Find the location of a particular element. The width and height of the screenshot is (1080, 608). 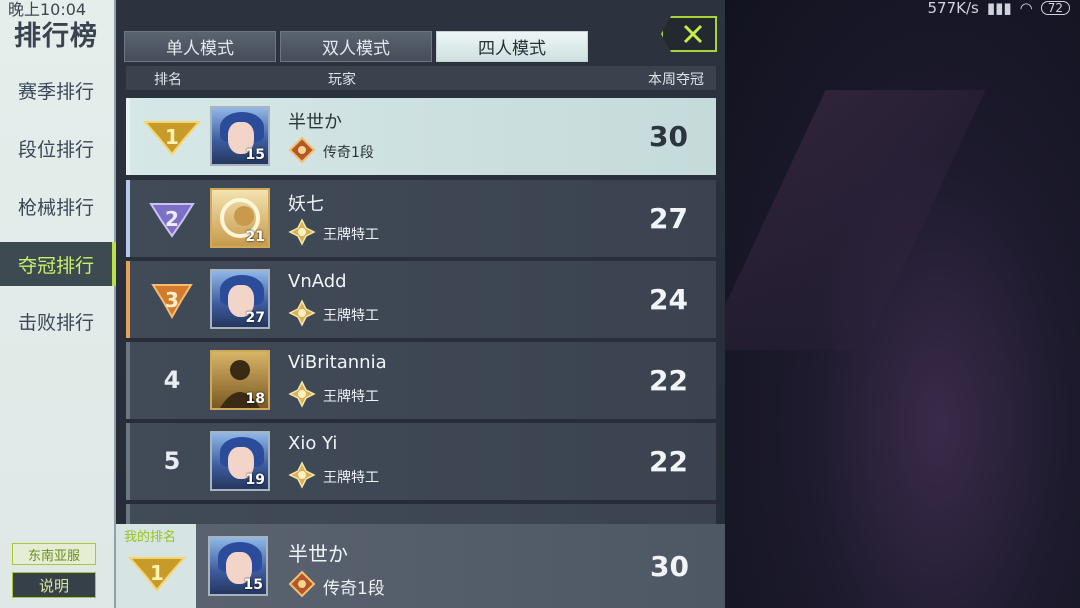

close-button is located at coordinates (689, 34).